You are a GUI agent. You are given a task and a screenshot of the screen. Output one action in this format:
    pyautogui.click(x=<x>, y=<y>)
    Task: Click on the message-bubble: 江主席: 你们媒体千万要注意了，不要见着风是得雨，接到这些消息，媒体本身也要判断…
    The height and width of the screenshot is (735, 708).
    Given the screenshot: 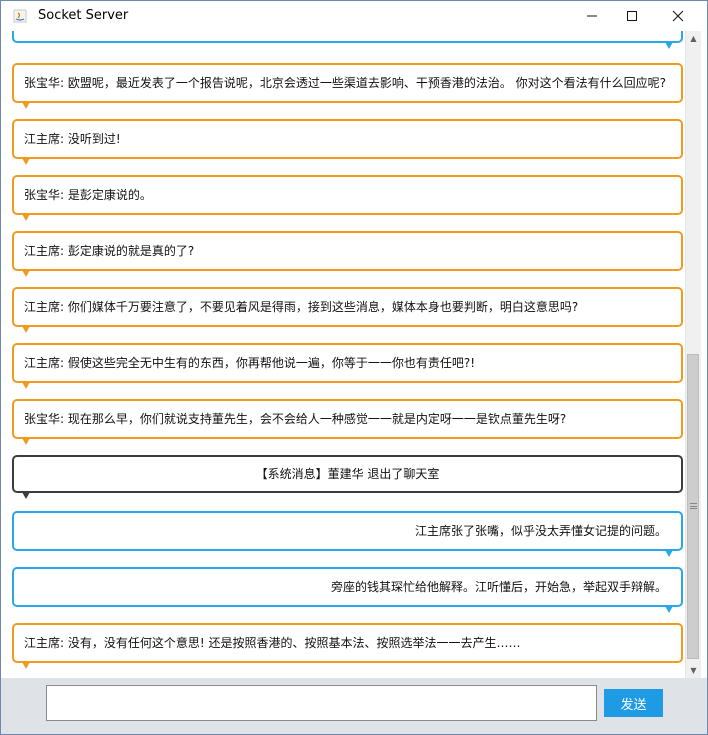 What is the action you would take?
    pyautogui.click(x=347, y=310)
    